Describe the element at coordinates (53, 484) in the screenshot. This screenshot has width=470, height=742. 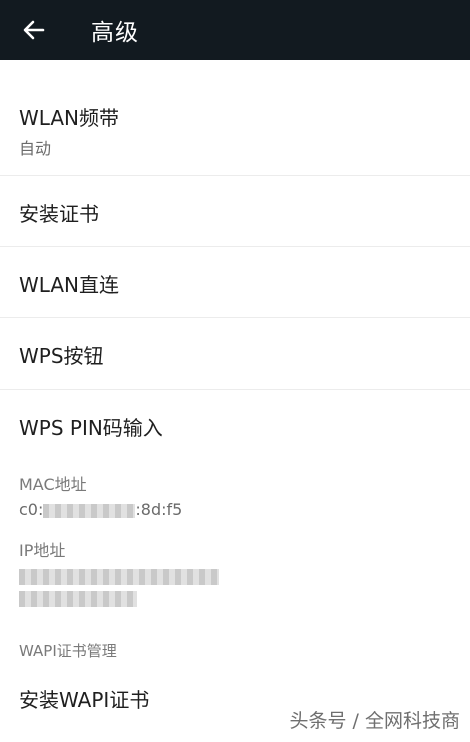
I see `mac-address-label: MAC地址` at that location.